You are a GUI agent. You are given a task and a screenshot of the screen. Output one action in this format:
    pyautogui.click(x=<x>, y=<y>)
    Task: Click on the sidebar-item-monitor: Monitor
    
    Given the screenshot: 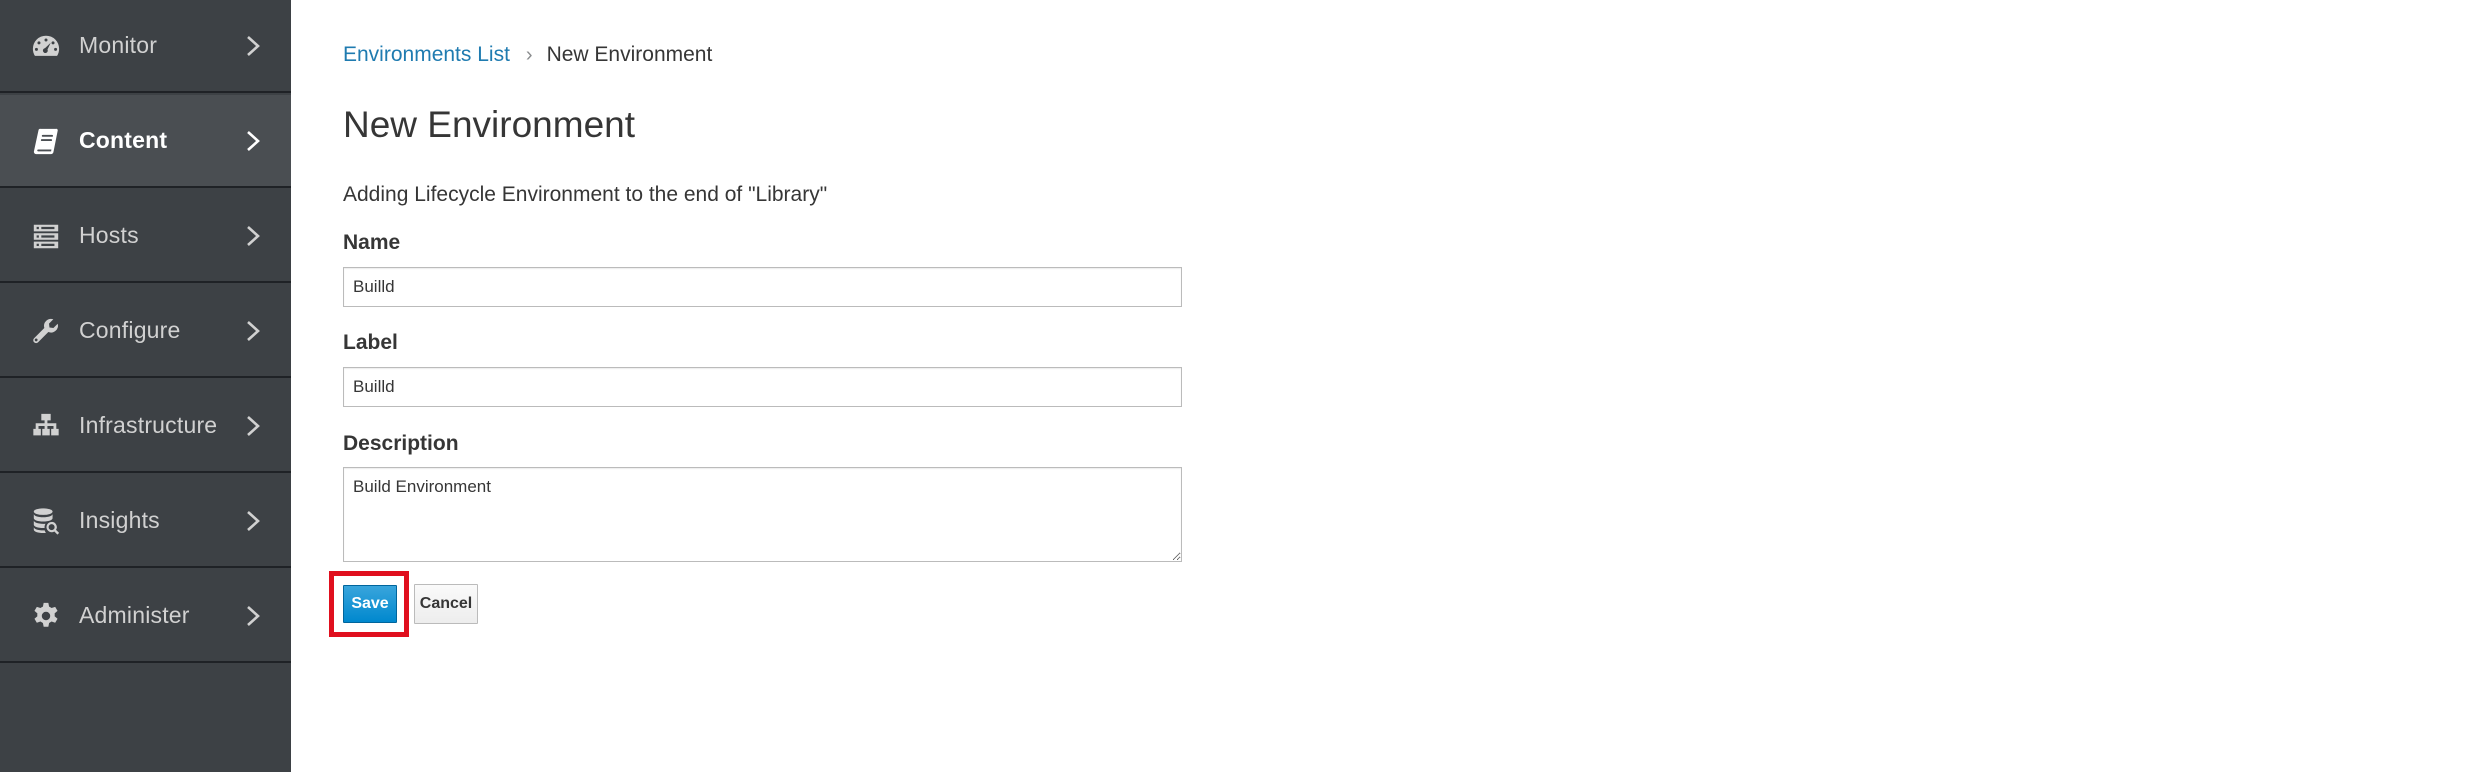 What is the action you would take?
    pyautogui.click(x=145, y=46)
    